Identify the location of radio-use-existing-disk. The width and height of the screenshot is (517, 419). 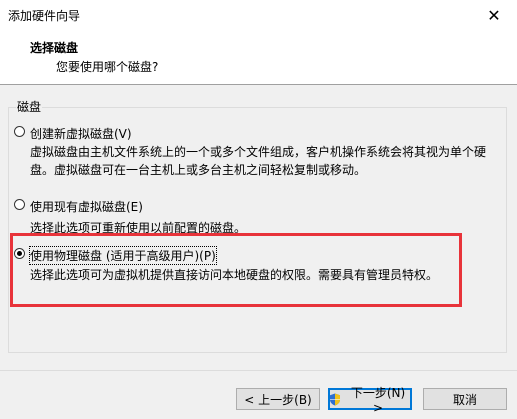
(19, 204).